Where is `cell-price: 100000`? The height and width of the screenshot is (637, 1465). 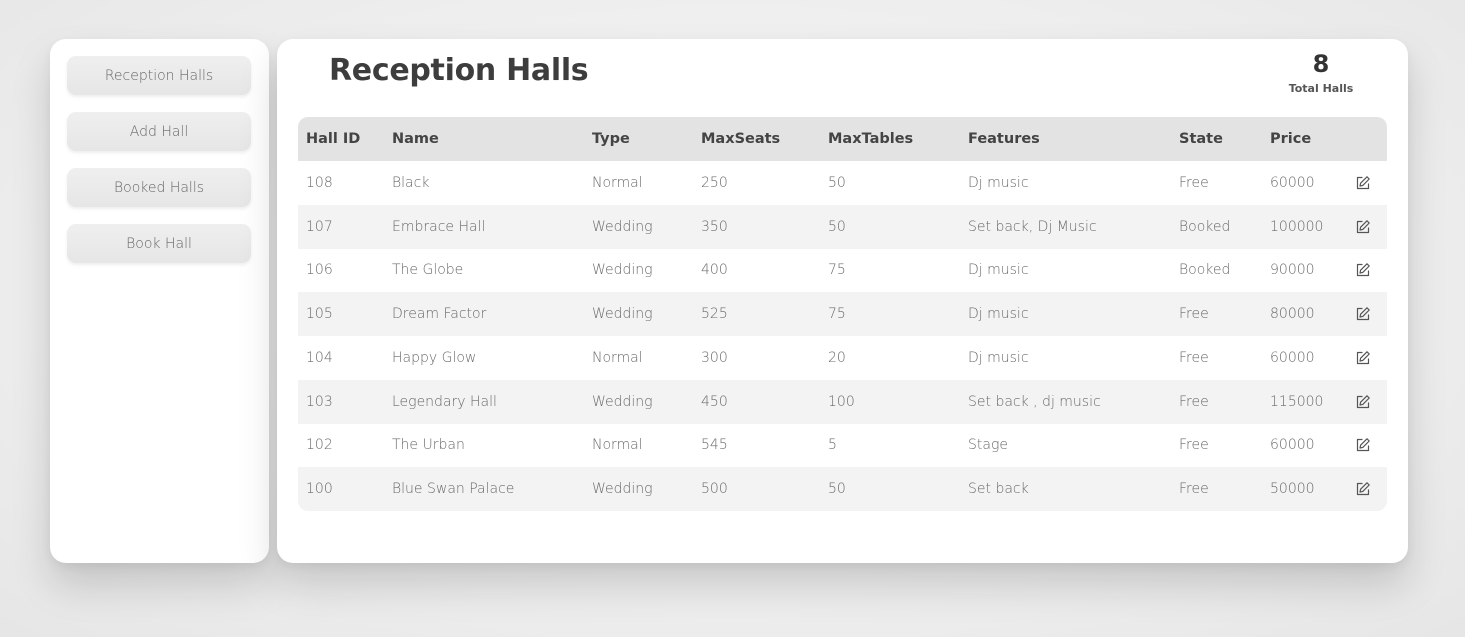
cell-price: 100000 is located at coordinates (1297, 226).